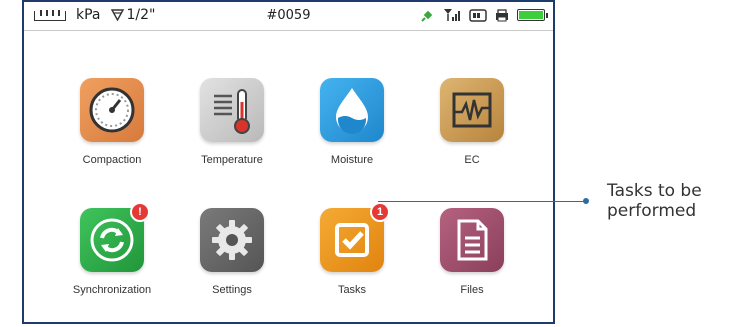 The width and height of the screenshot is (731, 327). Describe the element at coordinates (232, 111) in the screenshot. I see `thermometer-icon` at that location.